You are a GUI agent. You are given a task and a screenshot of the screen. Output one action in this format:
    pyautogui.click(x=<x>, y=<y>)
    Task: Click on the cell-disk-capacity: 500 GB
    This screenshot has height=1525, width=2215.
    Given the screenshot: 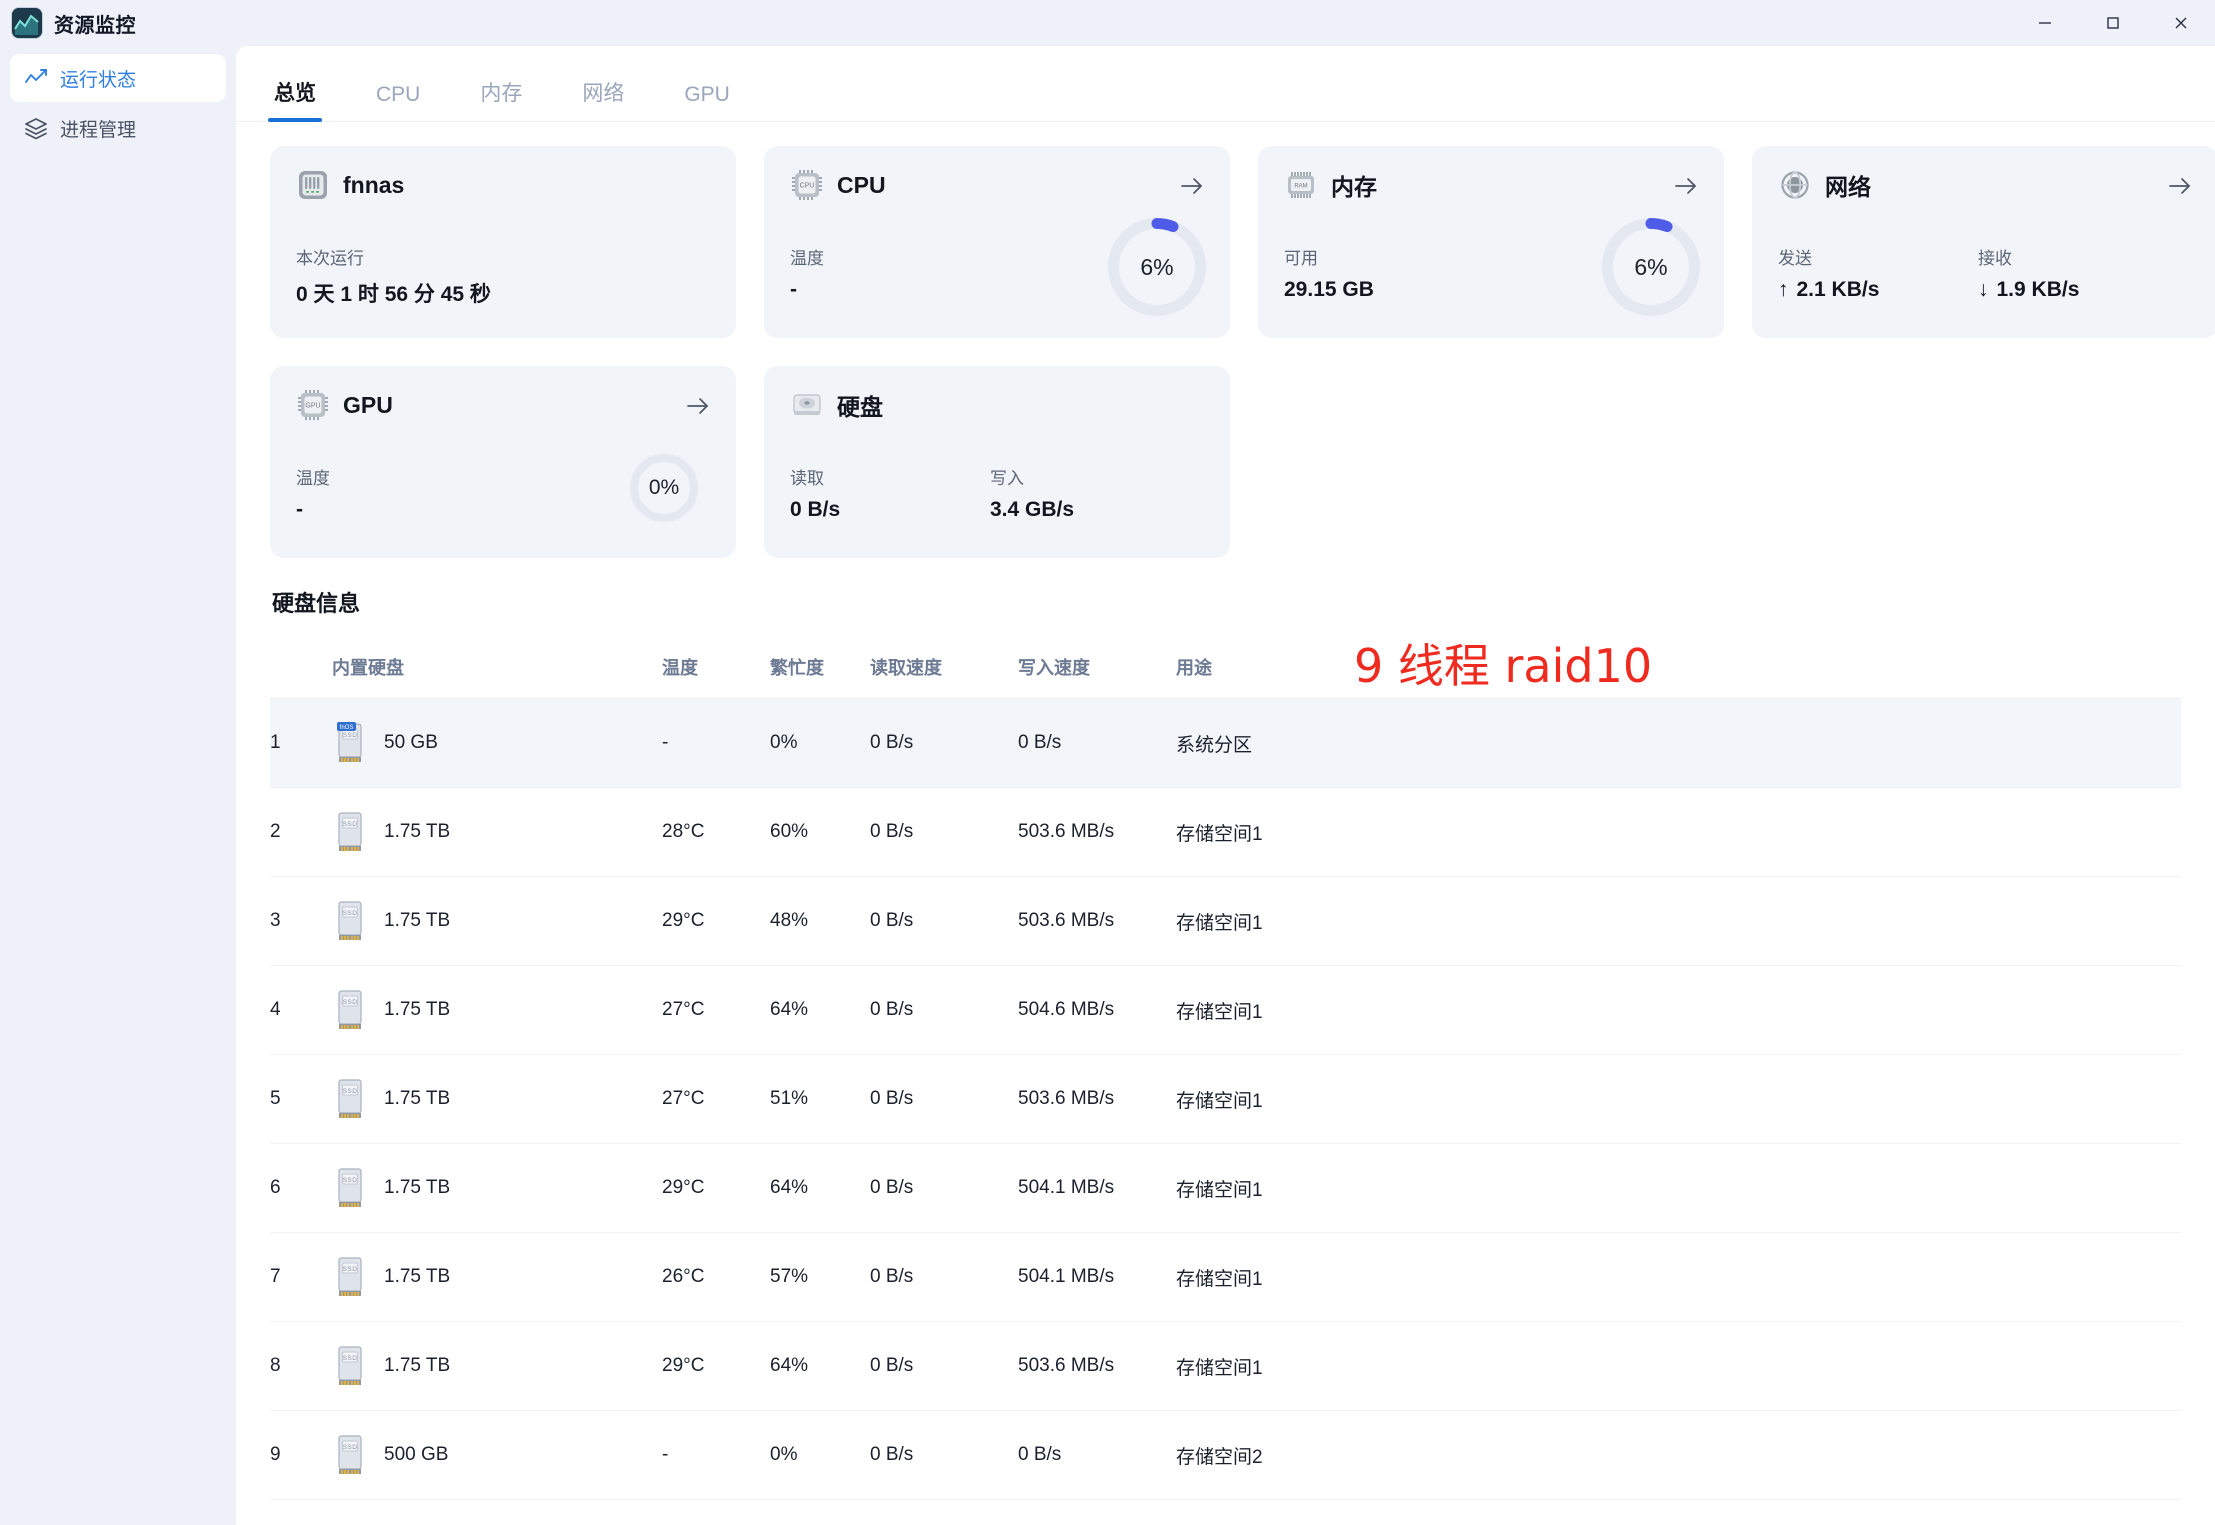 What is the action you would take?
    pyautogui.click(x=416, y=1454)
    